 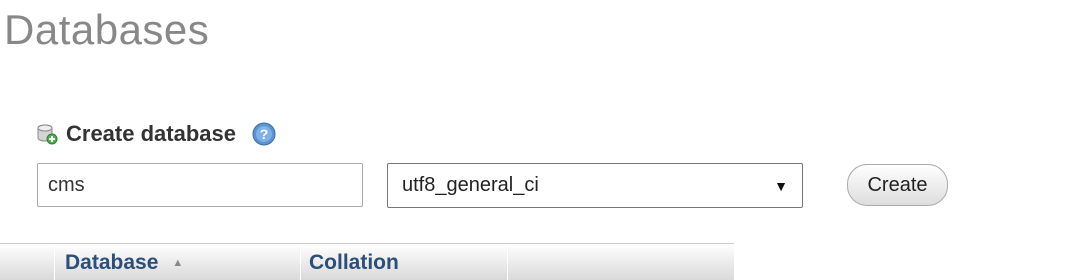 I want to click on help-icon: ?, so click(x=264, y=134).